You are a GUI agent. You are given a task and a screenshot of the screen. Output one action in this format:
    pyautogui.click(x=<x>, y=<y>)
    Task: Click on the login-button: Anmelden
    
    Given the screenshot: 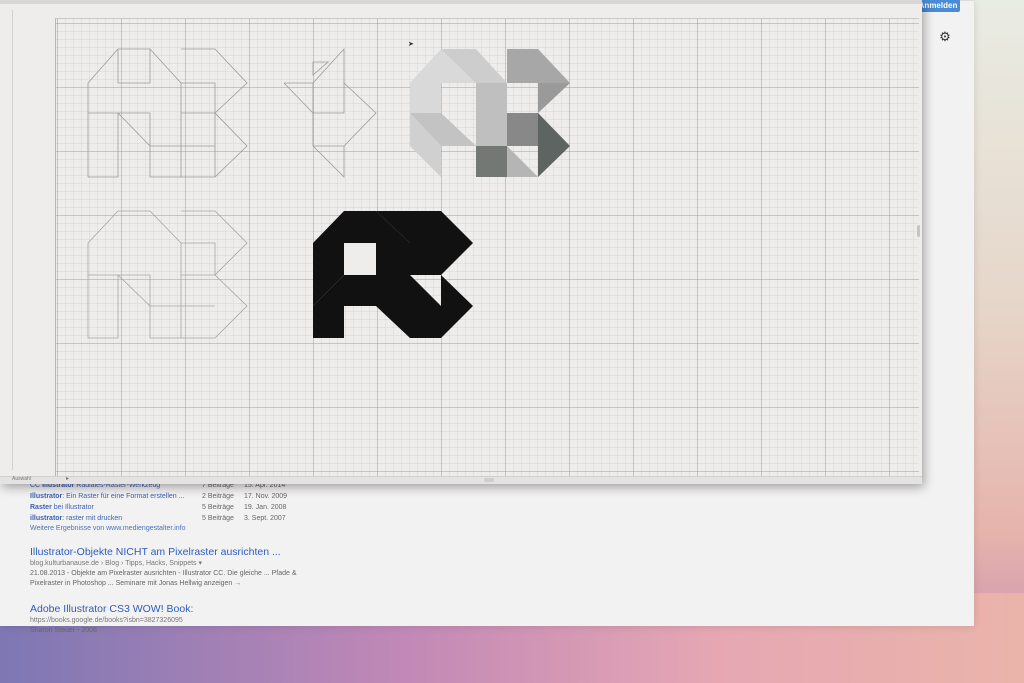 What is the action you would take?
    pyautogui.click(x=938, y=6)
    